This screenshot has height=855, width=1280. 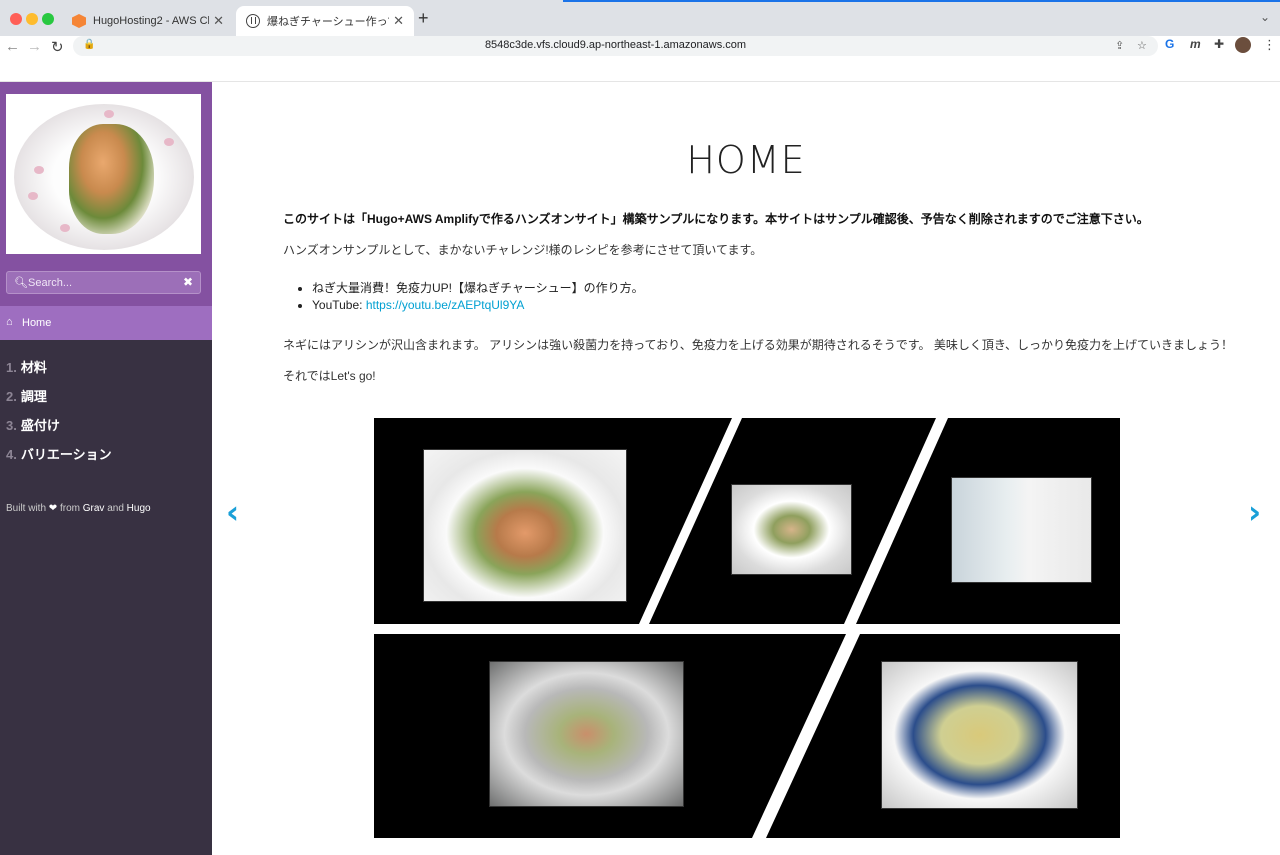 I want to click on plate-image, so click(x=104, y=177).